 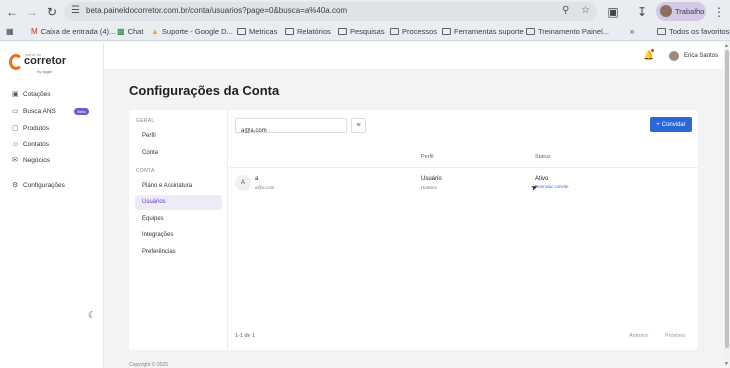 I want to click on scroll-thumb, so click(x=727, y=199).